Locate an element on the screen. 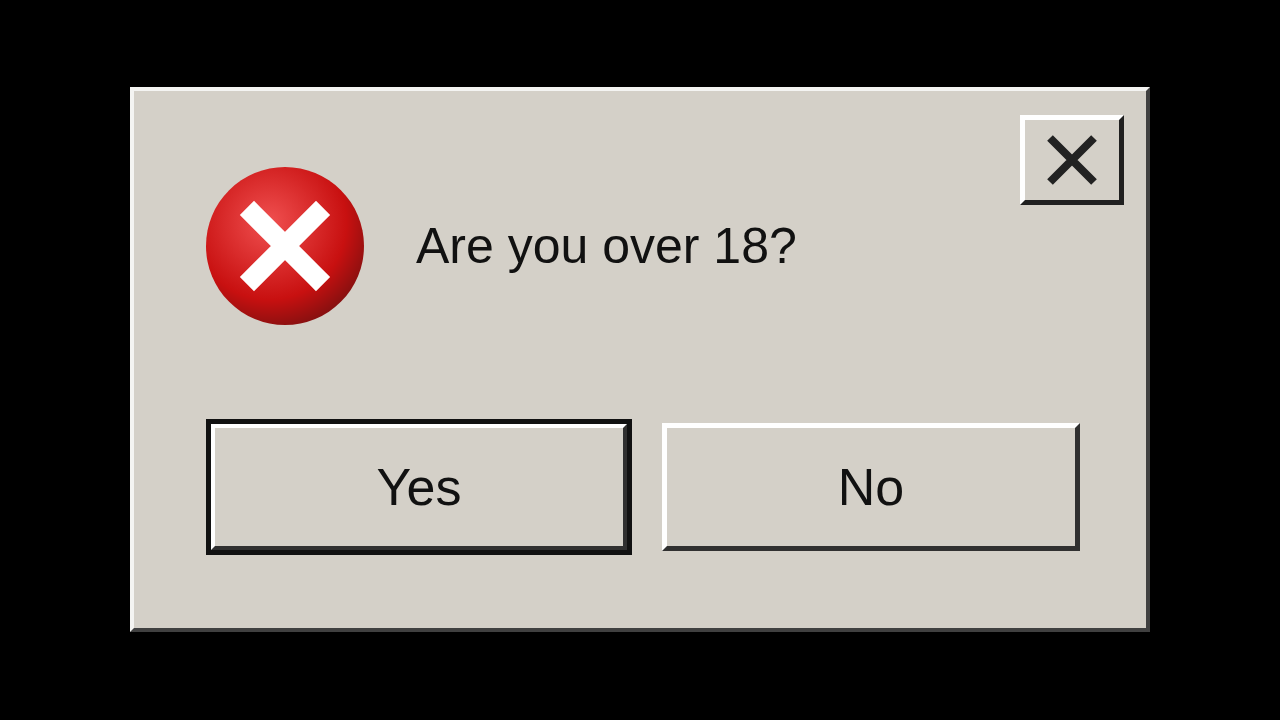 The width and height of the screenshot is (1280, 720). close-icon is located at coordinates (1072, 160).